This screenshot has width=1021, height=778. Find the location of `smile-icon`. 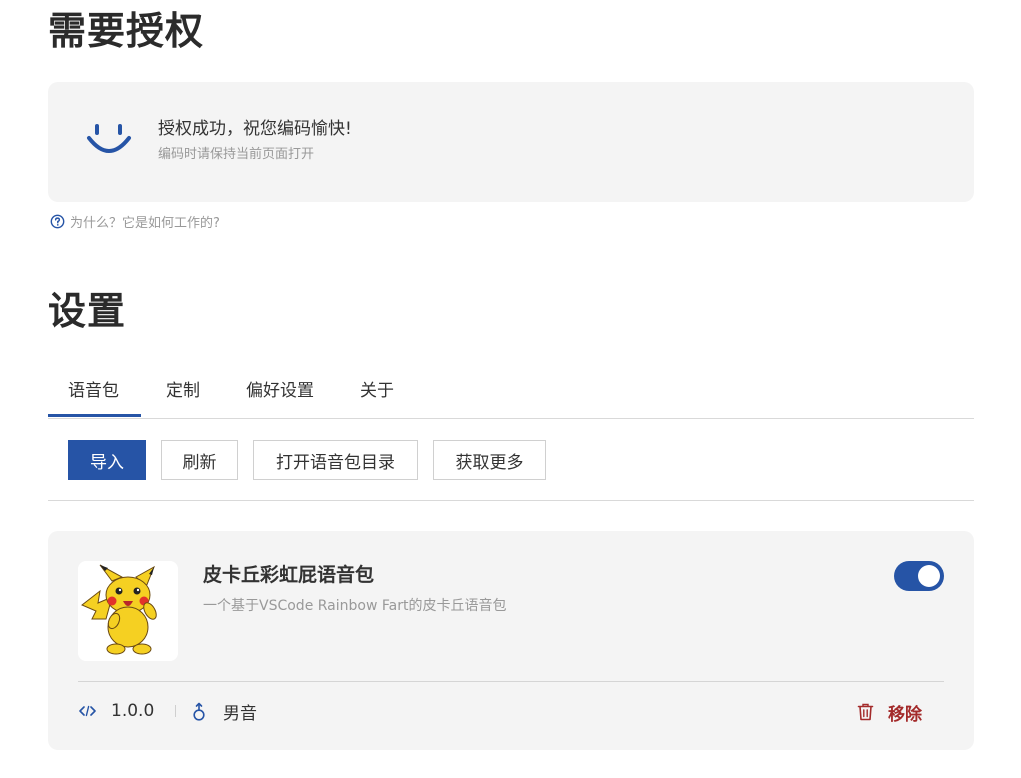

smile-icon is located at coordinates (109, 138).